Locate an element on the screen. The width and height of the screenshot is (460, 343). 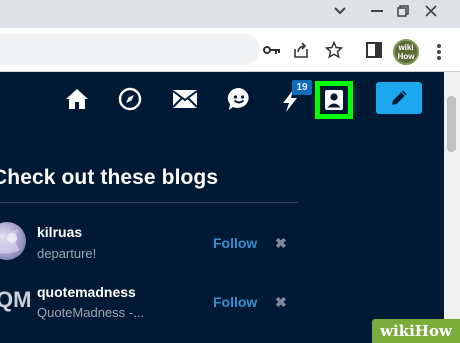
explore-icon is located at coordinates (130, 99).